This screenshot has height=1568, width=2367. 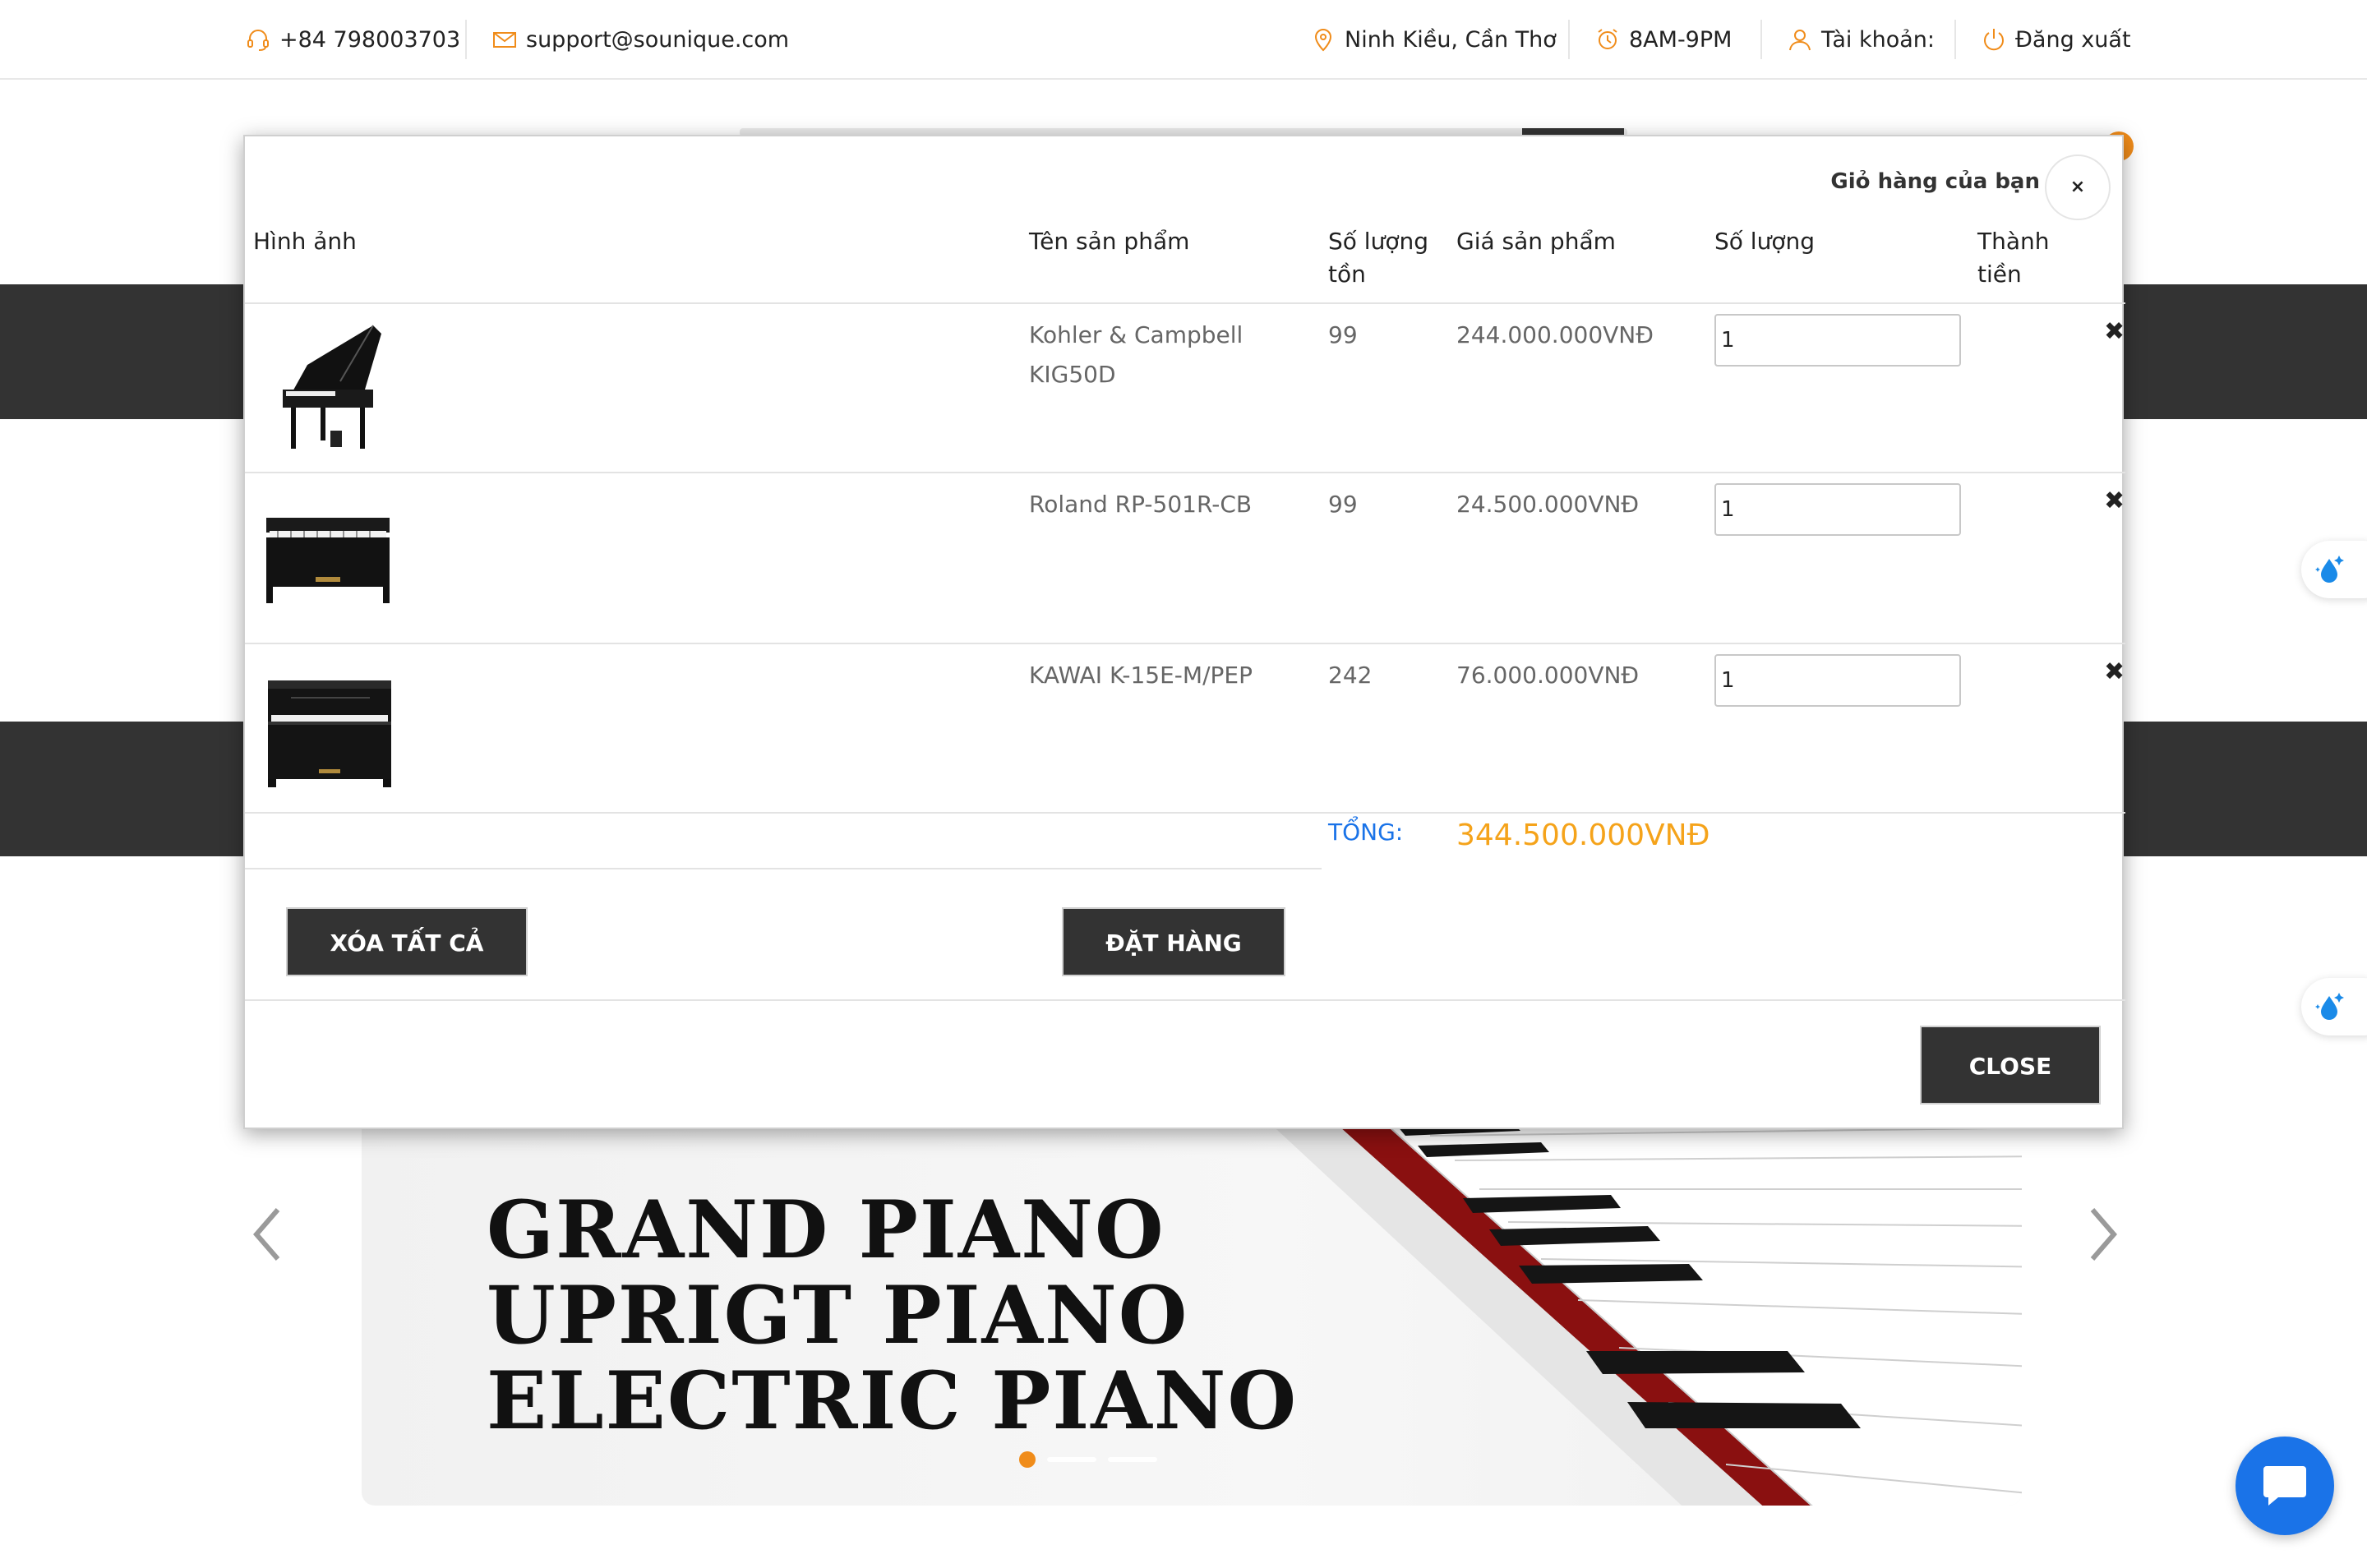 What do you see at coordinates (893, 1400) in the screenshot?
I see `hero-line: ELECTRIC PIANO` at bounding box center [893, 1400].